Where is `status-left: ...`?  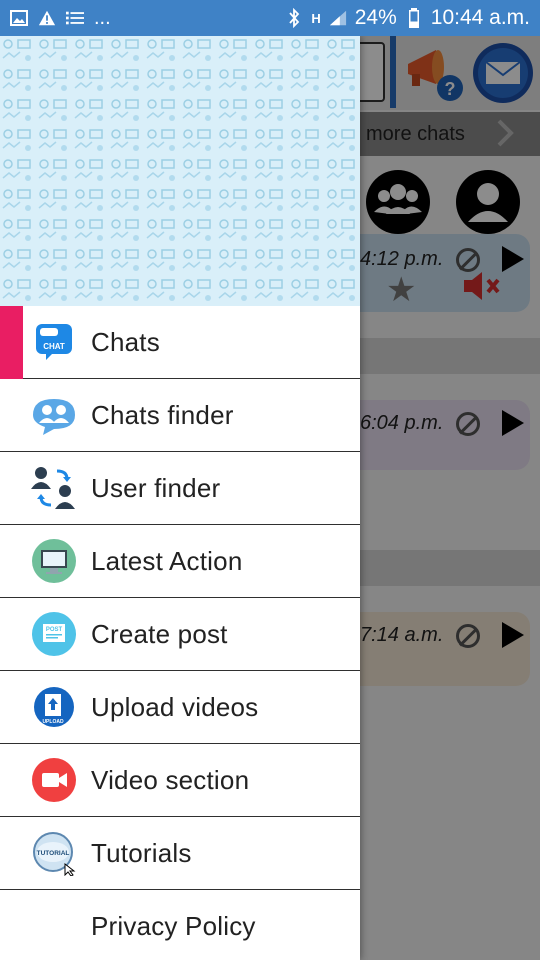
status-left: ... is located at coordinates (60, 18).